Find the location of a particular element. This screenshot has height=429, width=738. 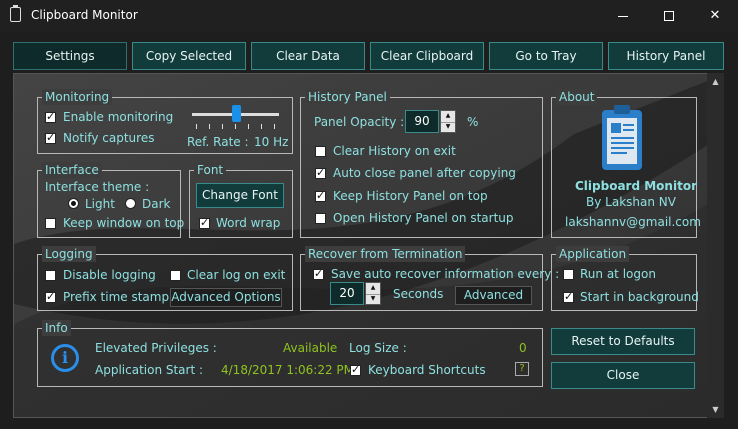

application-start-label: Application Start : is located at coordinates (149, 370).